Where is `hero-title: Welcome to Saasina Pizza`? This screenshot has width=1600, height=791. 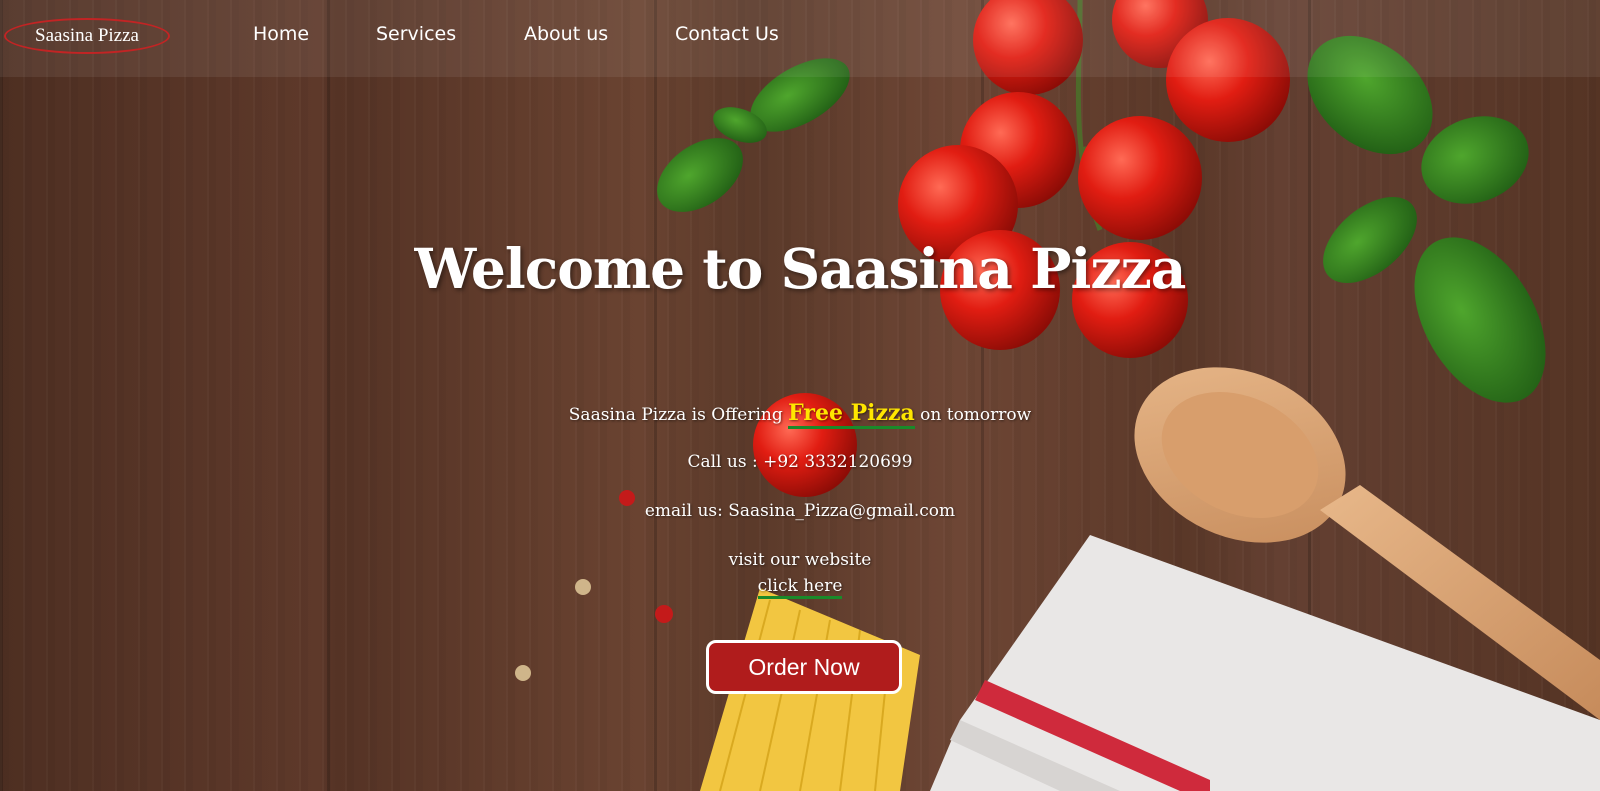
hero-title: Welcome to Saasina Pizza is located at coordinates (800, 268).